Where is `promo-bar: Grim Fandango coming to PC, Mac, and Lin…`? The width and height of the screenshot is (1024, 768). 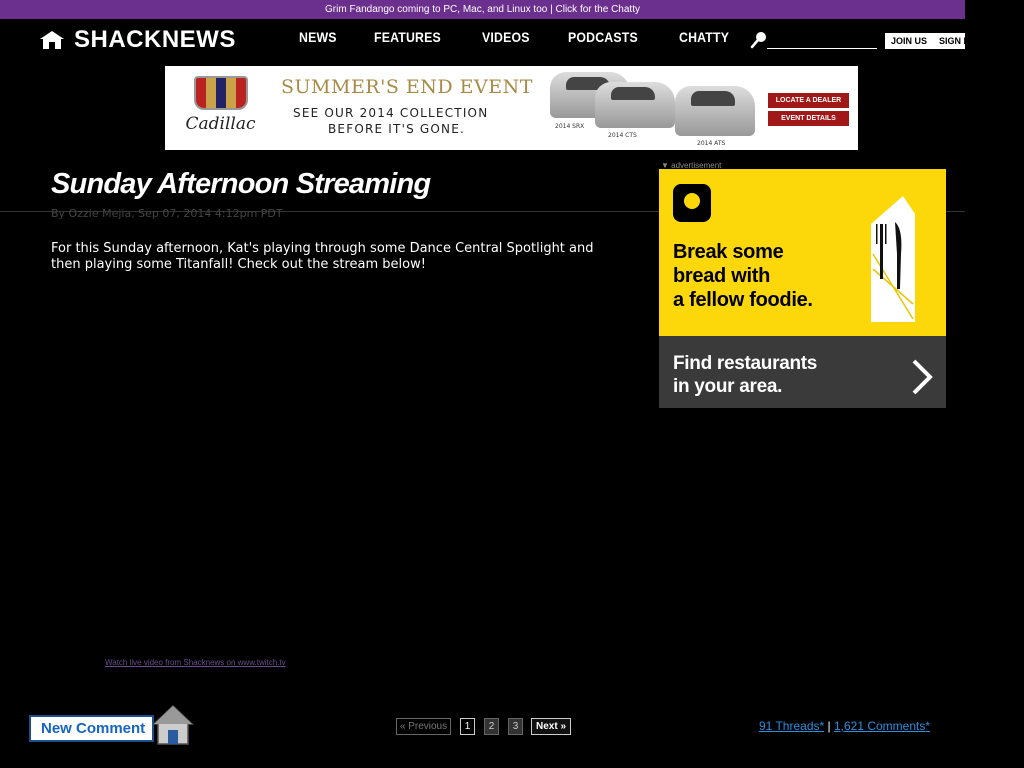 promo-bar: Grim Fandango coming to PC, Mac, and Lin… is located at coordinates (482, 9).